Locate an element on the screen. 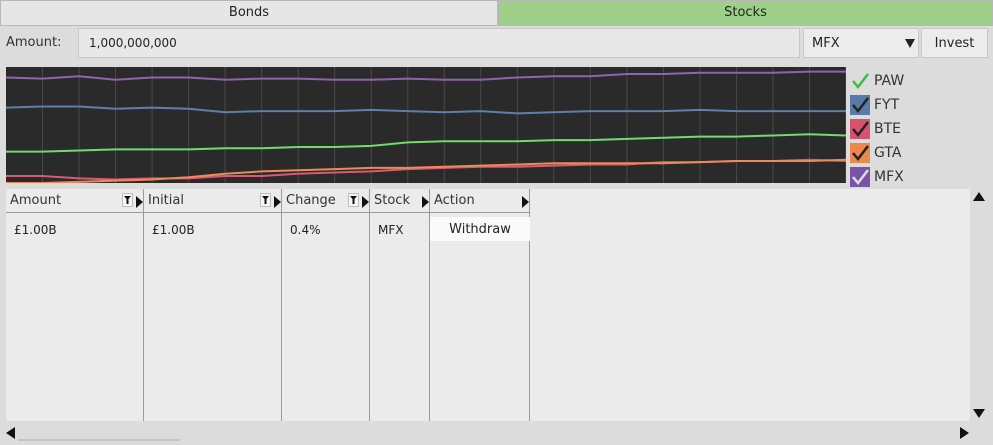 This screenshot has height=445, width=993. column-header-amount: Amount is located at coordinates (74, 201).